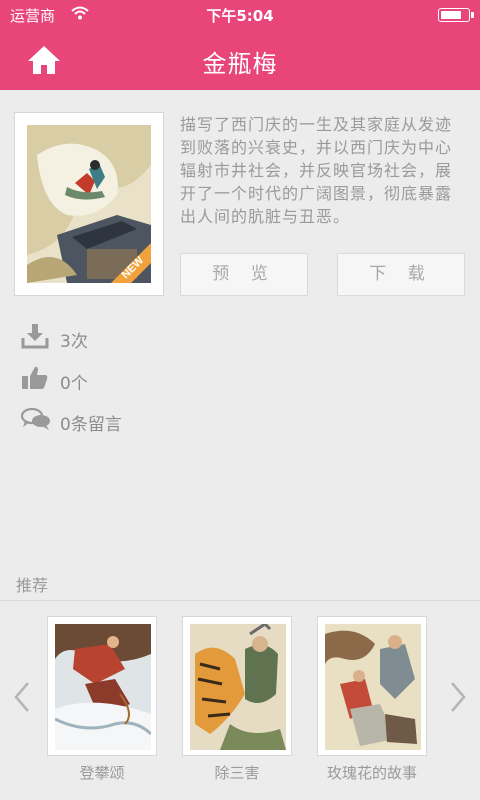 This screenshot has width=480, height=800. I want to click on like-count: 0个, so click(74, 384).